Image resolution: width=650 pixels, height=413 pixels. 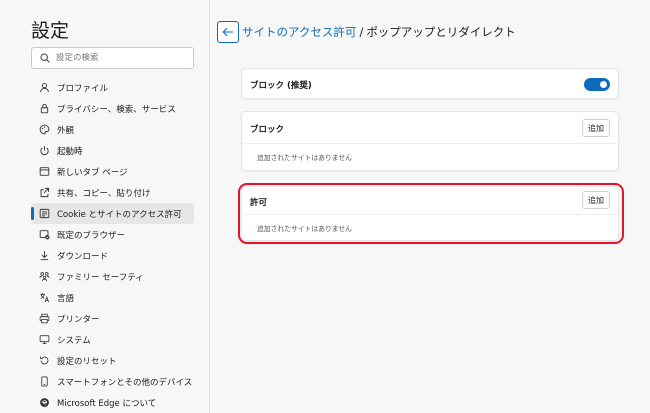 I want to click on sidebar-item-reset: 設定のリセット, so click(x=112, y=360).